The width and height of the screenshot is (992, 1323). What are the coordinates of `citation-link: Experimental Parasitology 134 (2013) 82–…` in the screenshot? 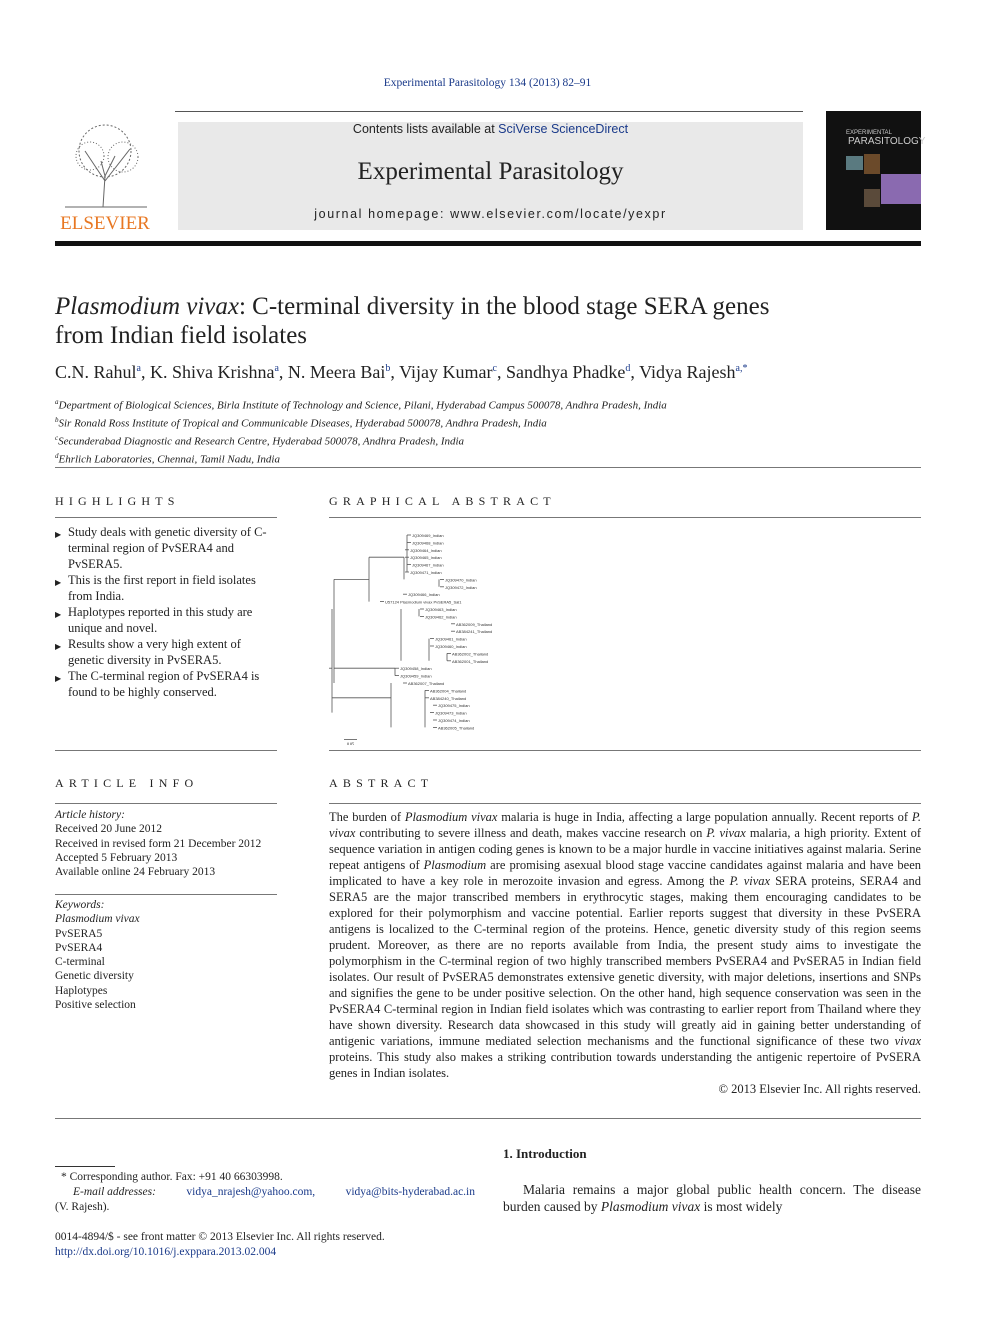 It's located at (488, 83).